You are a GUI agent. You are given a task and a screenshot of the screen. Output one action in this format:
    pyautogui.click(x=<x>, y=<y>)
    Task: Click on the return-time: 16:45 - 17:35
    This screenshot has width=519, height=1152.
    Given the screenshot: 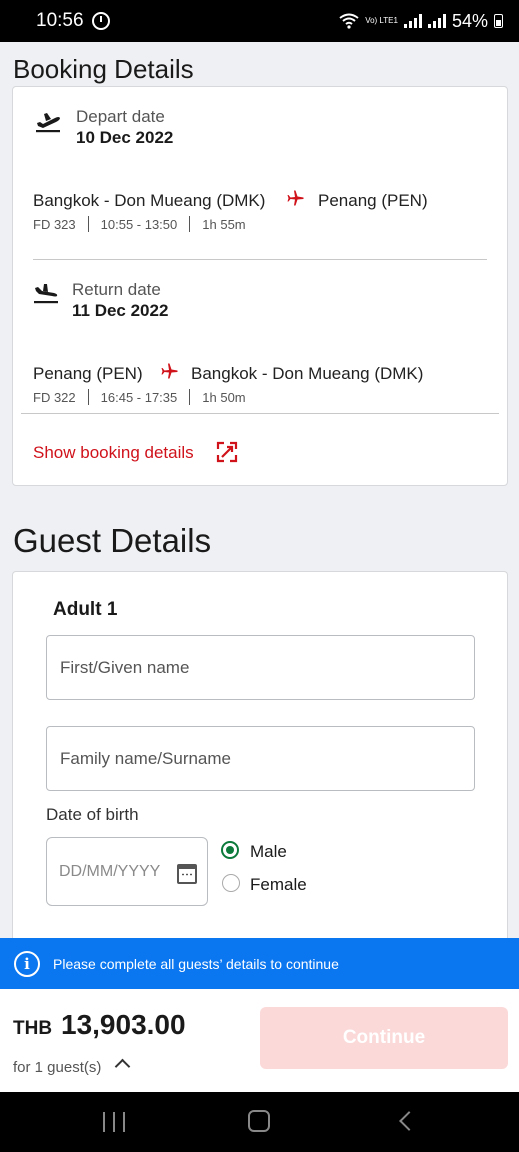 What is the action you would take?
    pyautogui.click(x=139, y=397)
    